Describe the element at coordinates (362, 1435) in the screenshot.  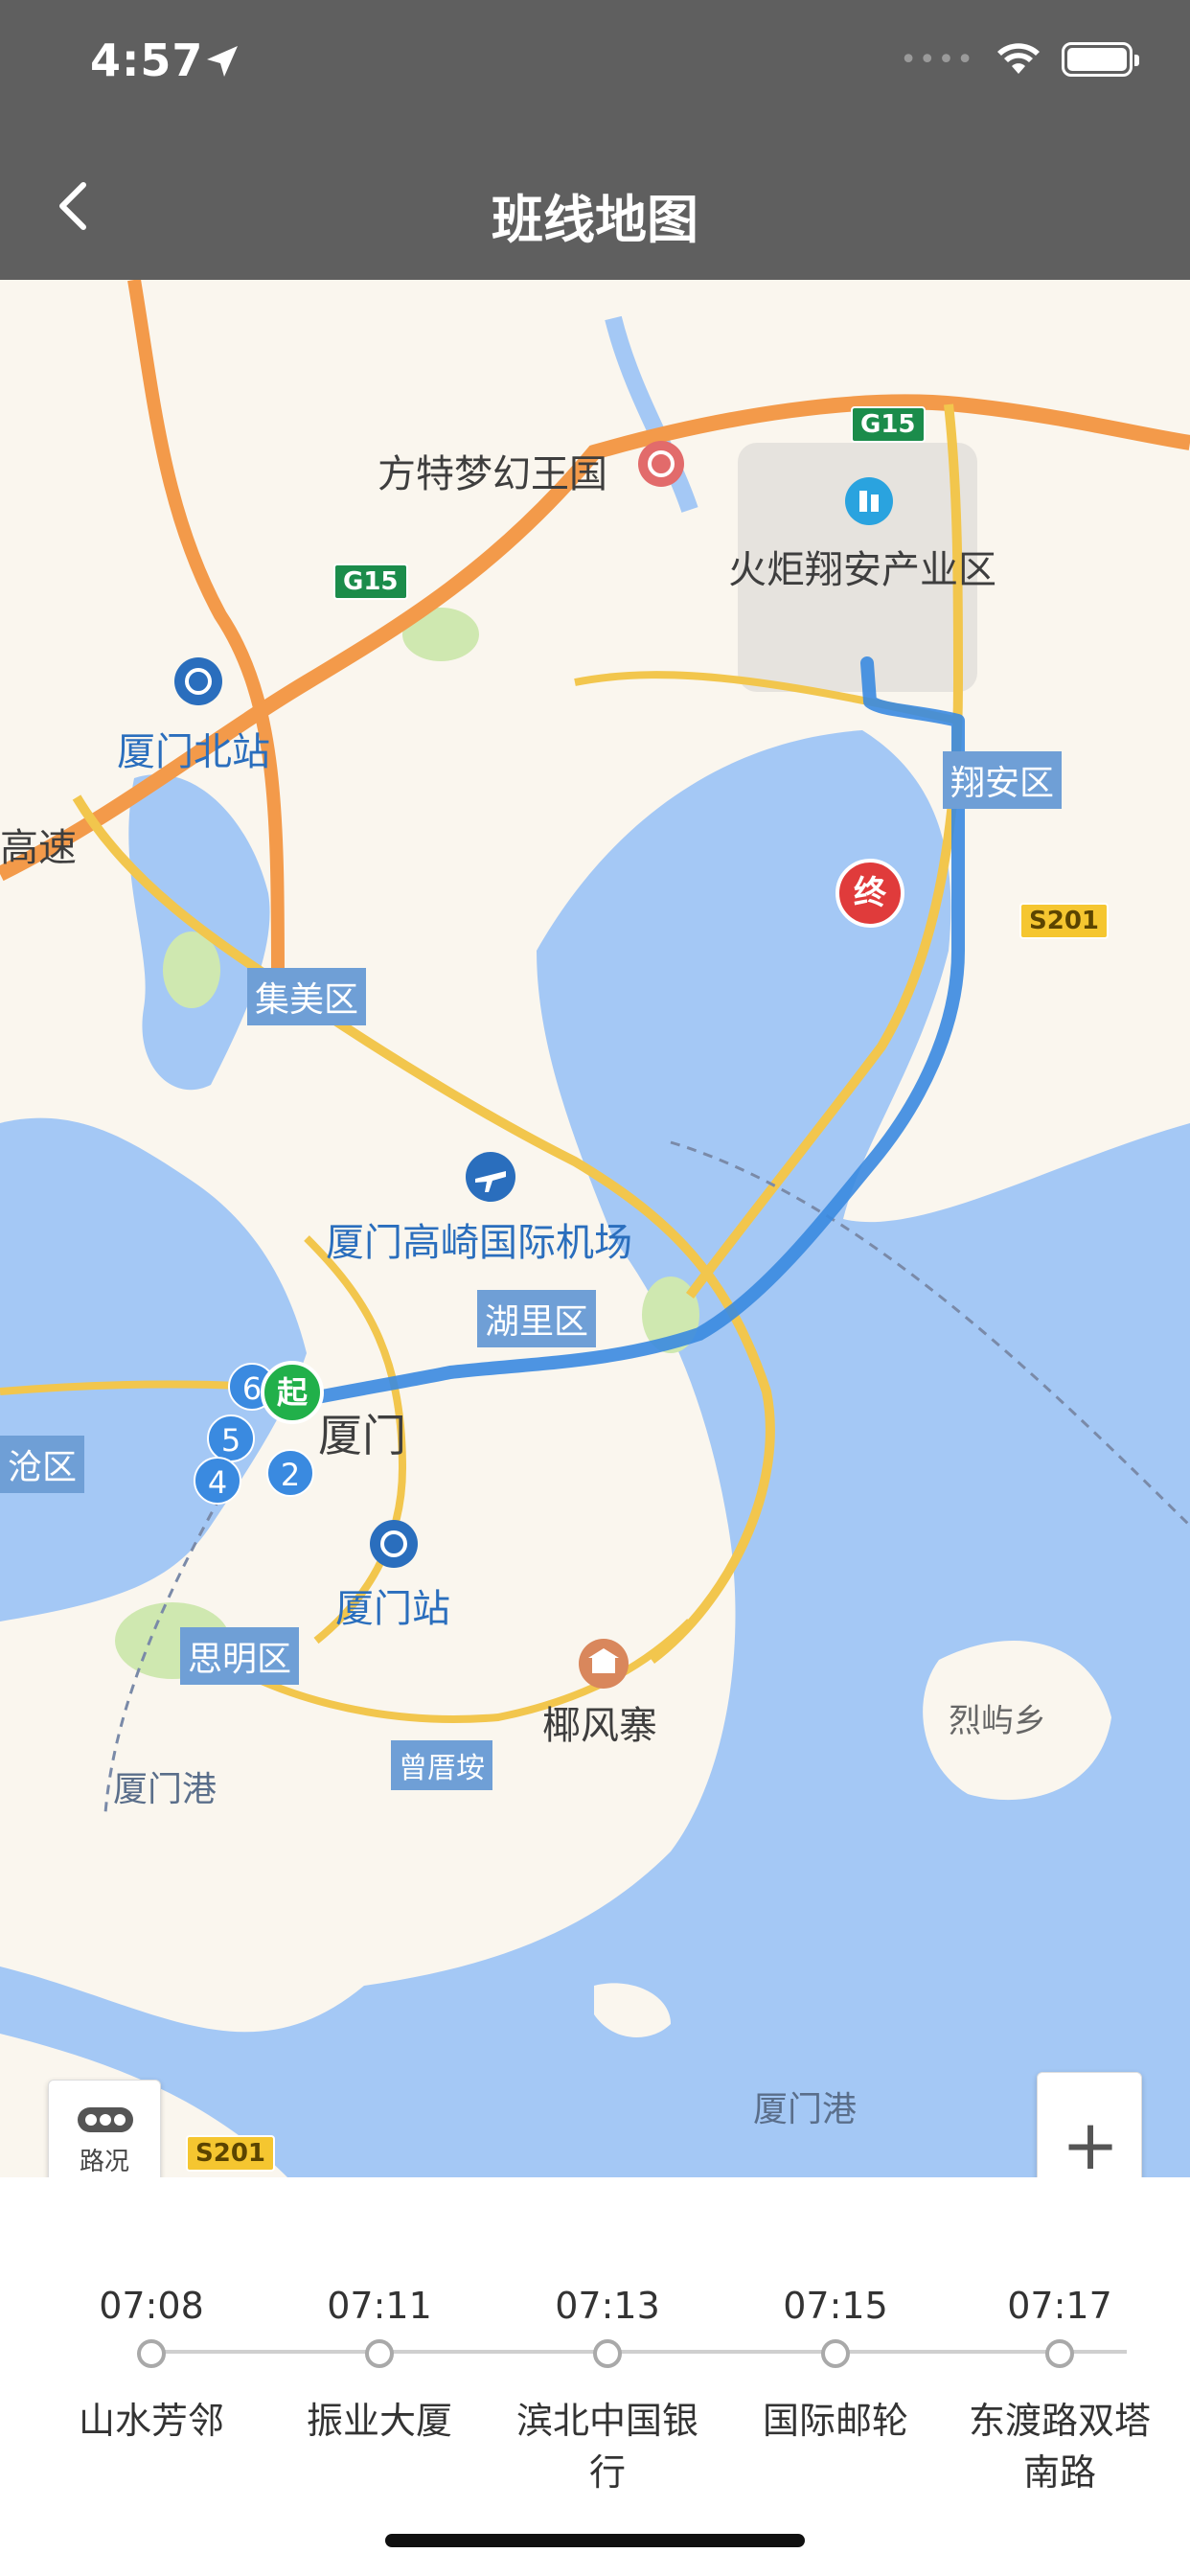
I see `map-label-xiamen: 厦门` at that location.